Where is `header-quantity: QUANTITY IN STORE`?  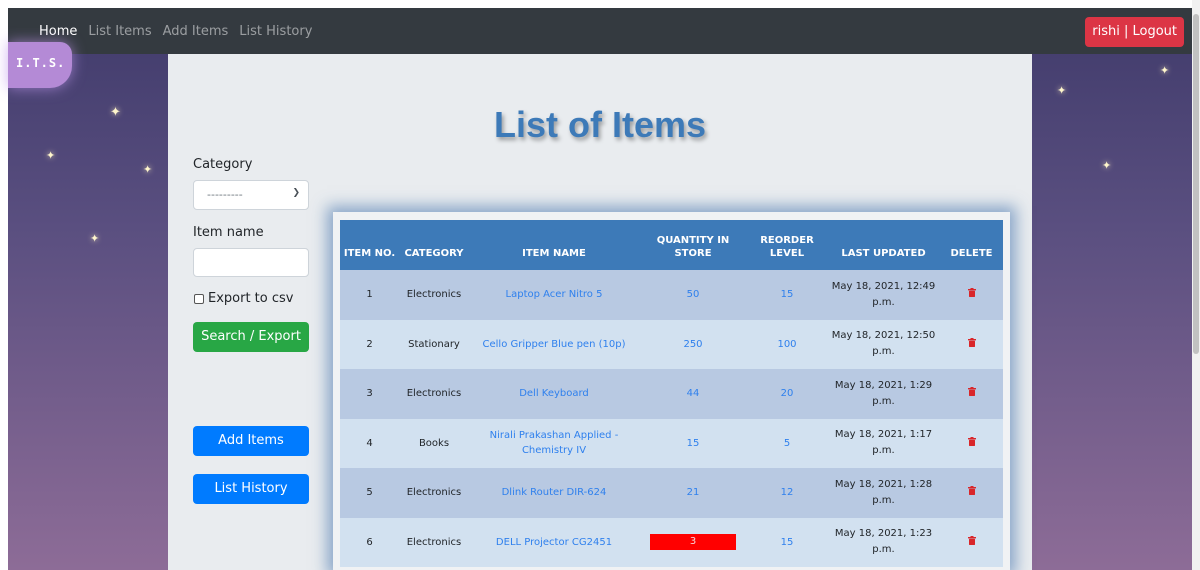 header-quantity: QUANTITY IN STORE is located at coordinates (693, 247).